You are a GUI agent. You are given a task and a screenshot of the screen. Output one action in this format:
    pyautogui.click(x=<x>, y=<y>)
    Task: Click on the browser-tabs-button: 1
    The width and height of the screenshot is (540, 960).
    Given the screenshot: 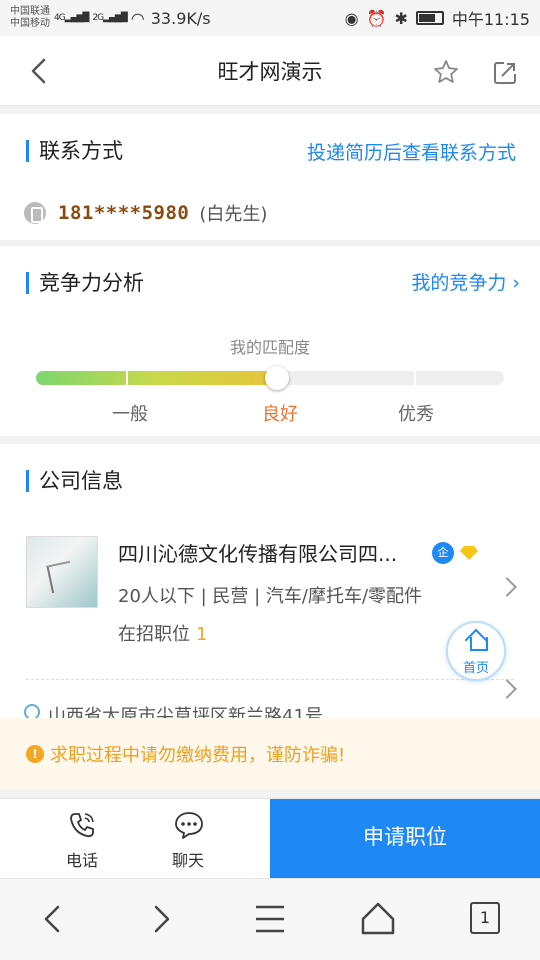 What is the action you would take?
    pyautogui.click(x=485, y=918)
    